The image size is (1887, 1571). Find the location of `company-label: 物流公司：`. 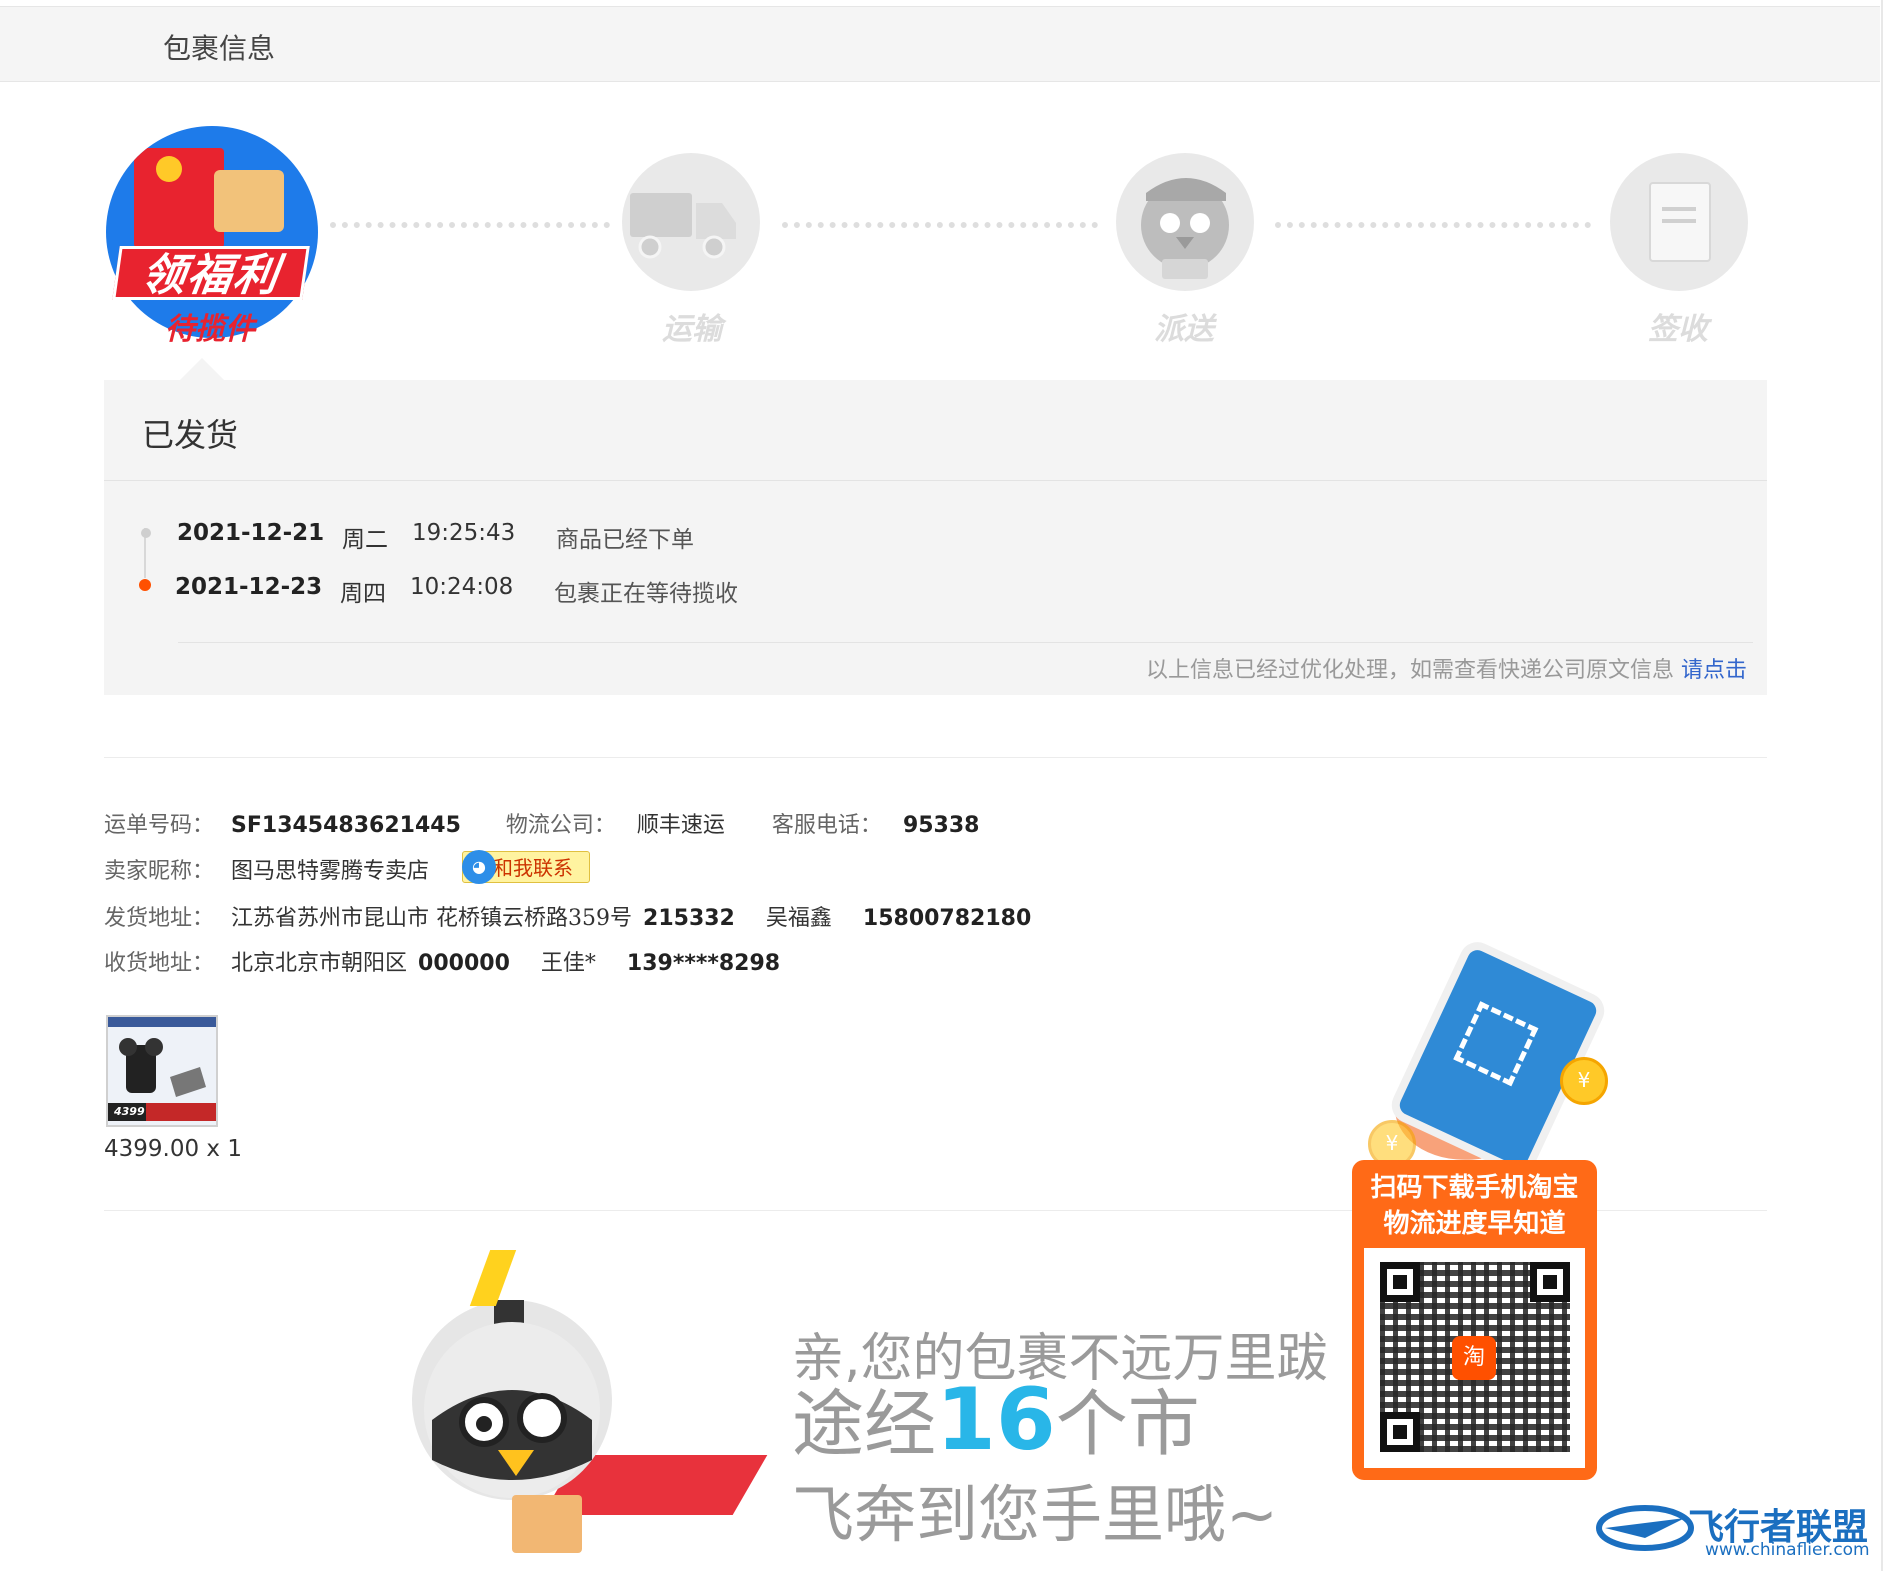

company-label: 物流公司： is located at coordinates (560, 825).